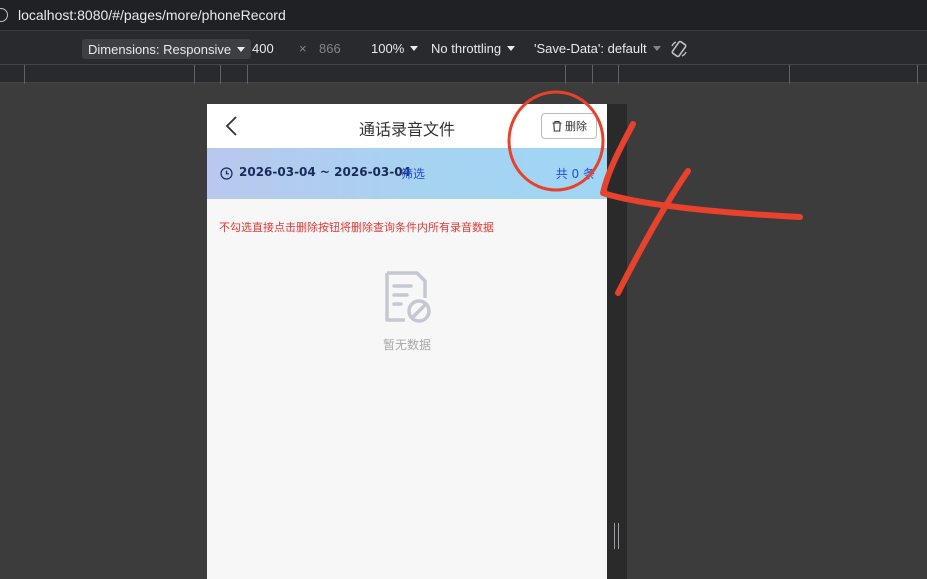  Describe the element at coordinates (356, 227) in the screenshot. I see `delete-tip: 不勾选直接点击删除按钮将删除查询条件内所有录音数据` at that location.